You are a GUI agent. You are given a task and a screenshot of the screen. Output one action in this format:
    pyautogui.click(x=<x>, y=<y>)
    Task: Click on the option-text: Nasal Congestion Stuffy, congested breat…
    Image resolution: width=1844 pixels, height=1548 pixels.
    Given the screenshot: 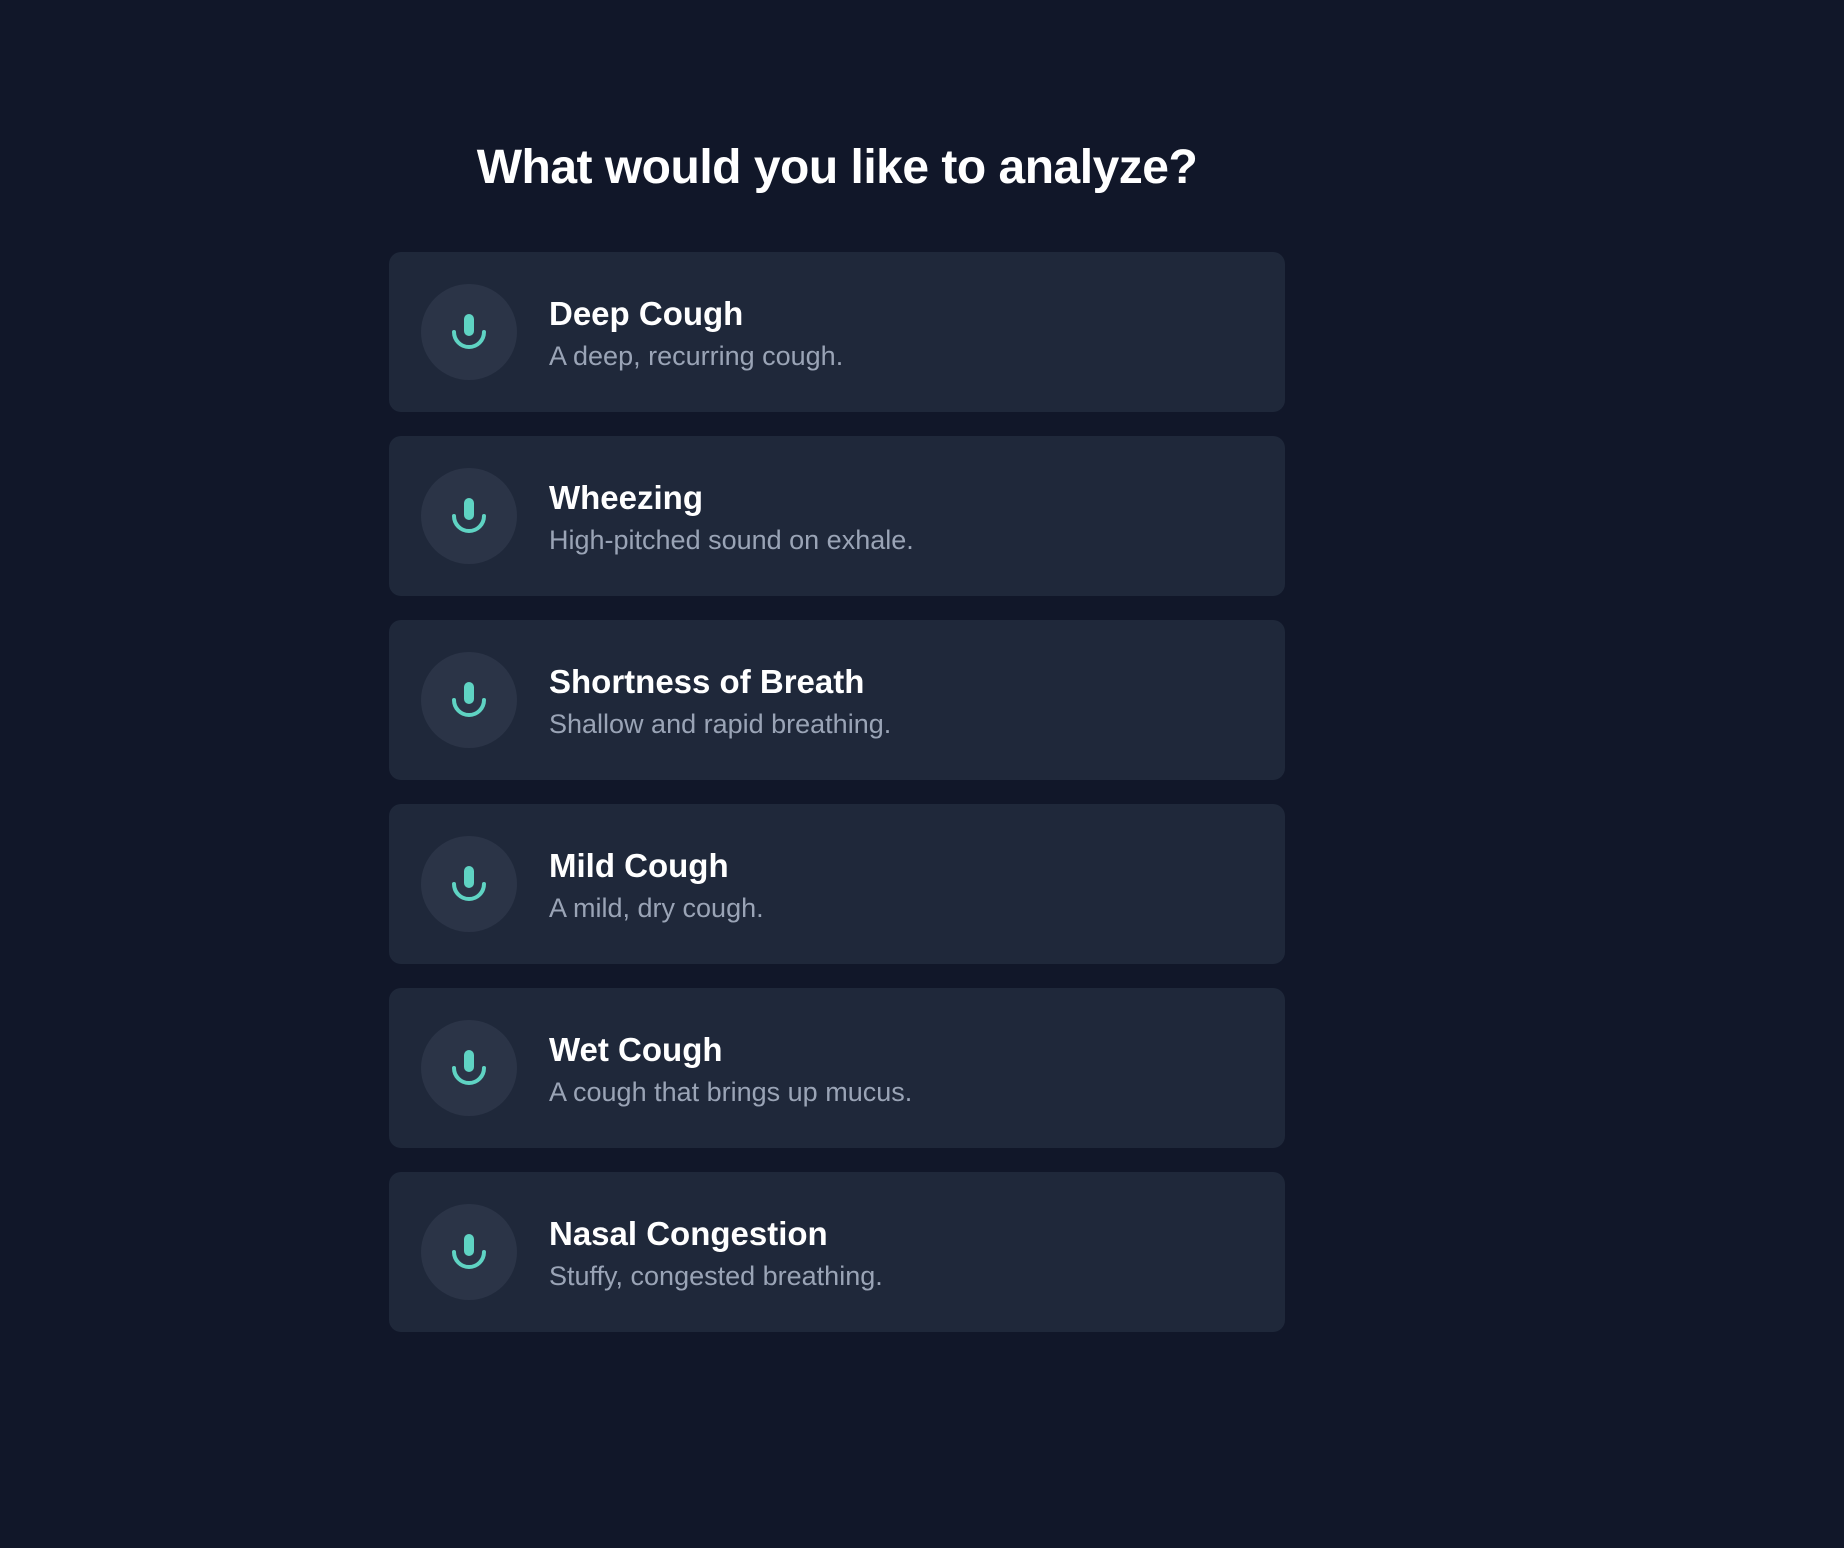 What is the action you would take?
    pyautogui.click(x=905, y=1254)
    